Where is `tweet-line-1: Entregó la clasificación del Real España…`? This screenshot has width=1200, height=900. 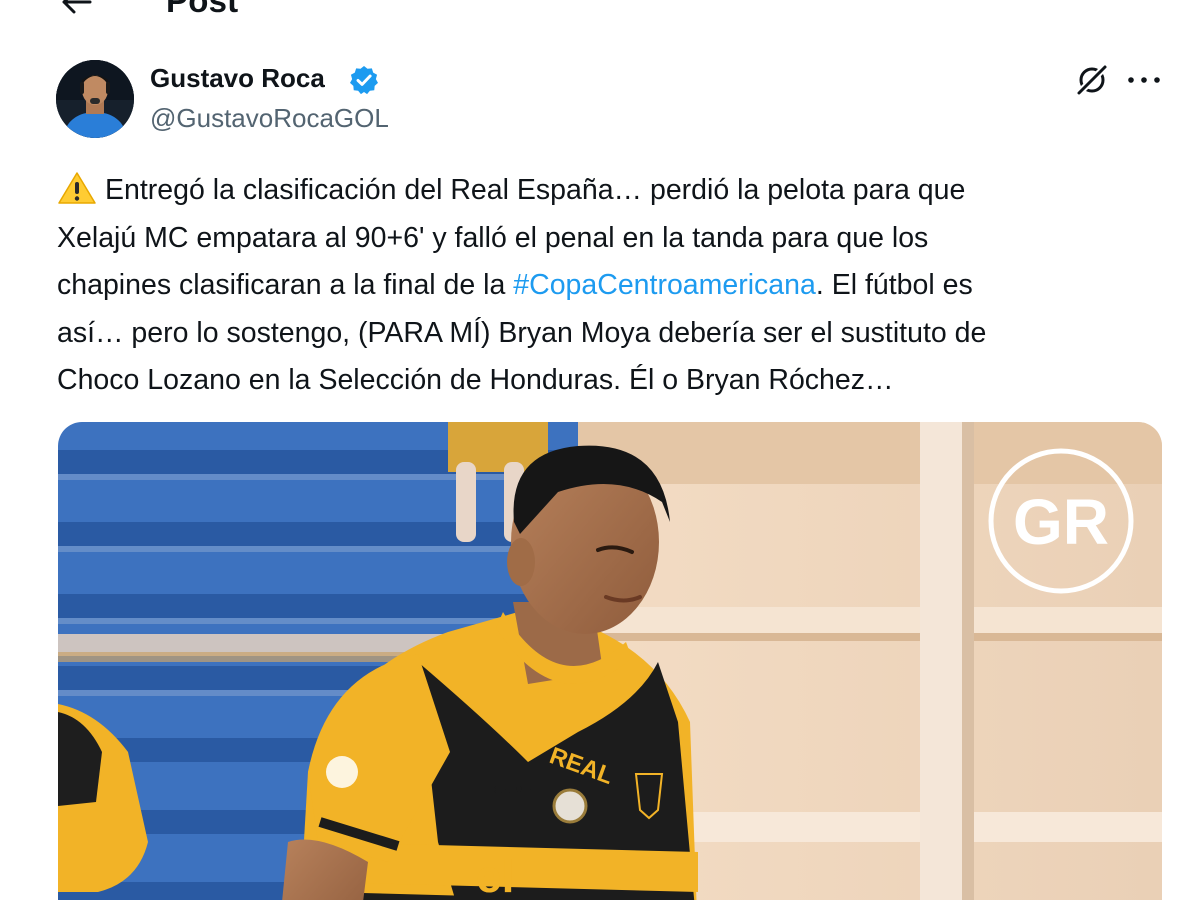
tweet-line-1: Entregó la clasificación del Real España… is located at coordinates (612, 191).